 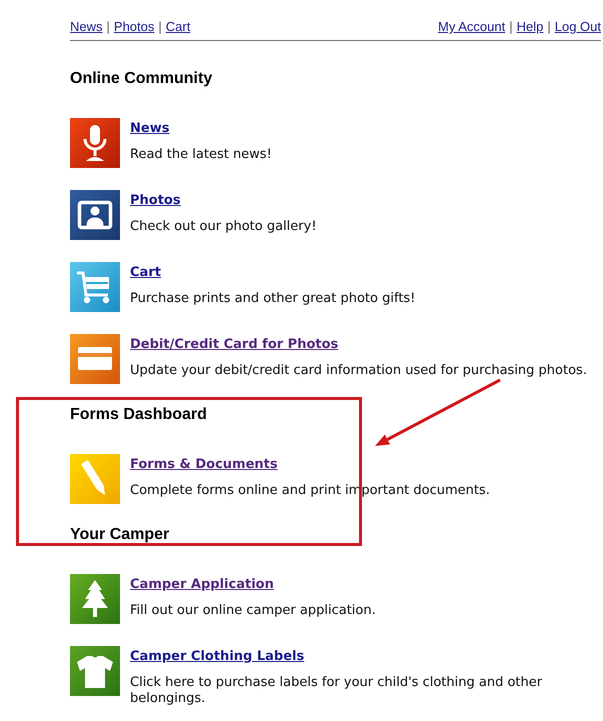 I want to click on section-heading: Your Camper, so click(x=120, y=535).